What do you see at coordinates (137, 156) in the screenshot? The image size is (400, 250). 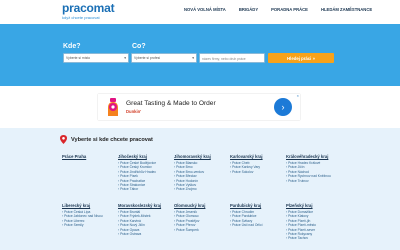 I see `region-title-link: Jihočeský kraj` at bounding box center [137, 156].